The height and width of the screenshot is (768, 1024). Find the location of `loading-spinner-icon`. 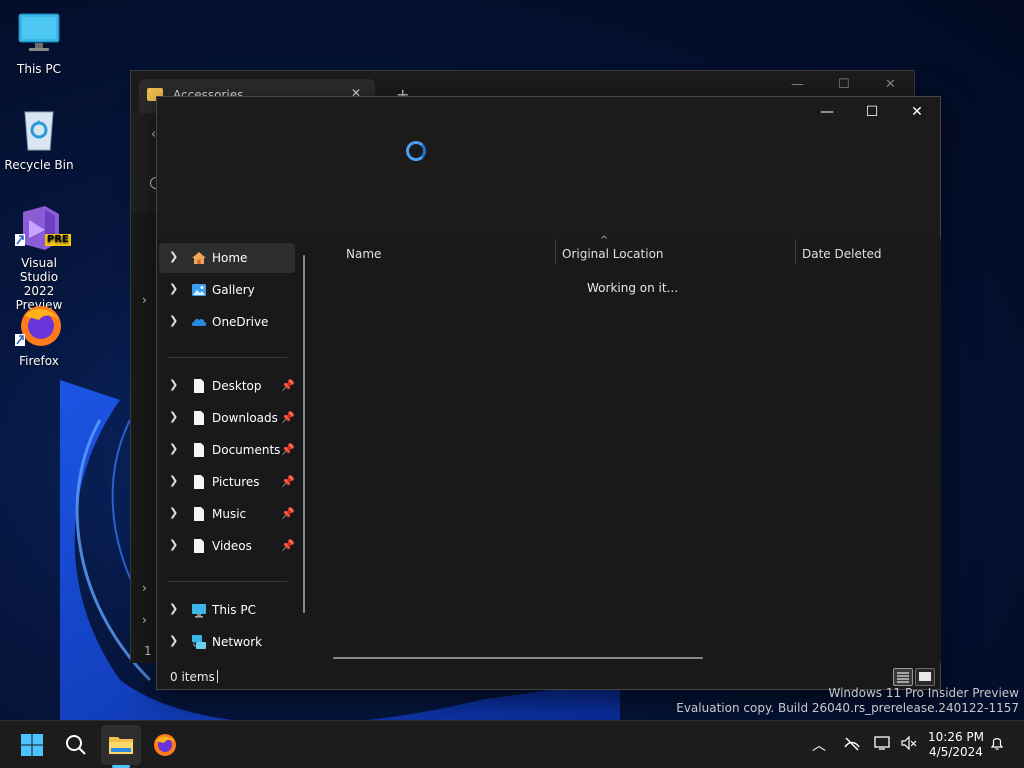

loading-spinner-icon is located at coordinates (416, 151).